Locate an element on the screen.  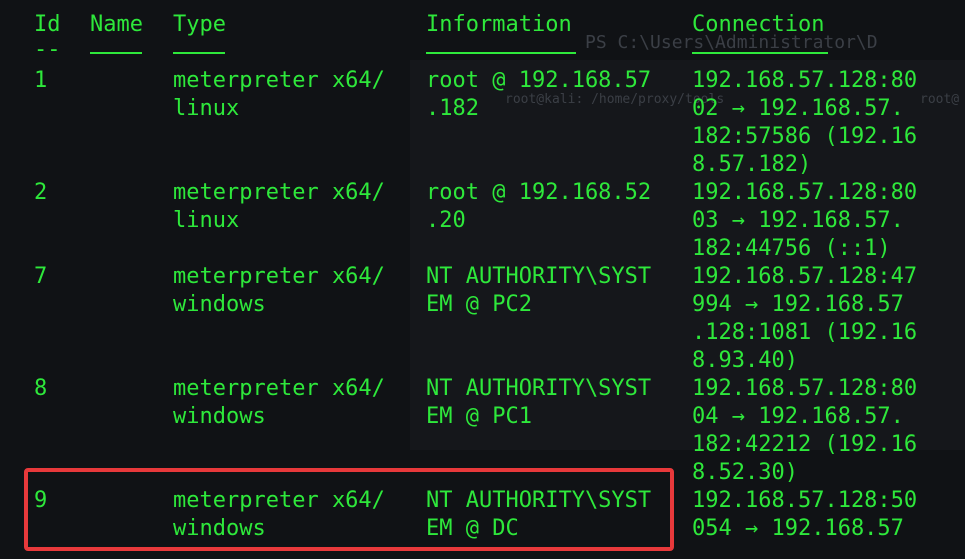
session-info-line: EM @ PC1 is located at coordinates (479, 416).